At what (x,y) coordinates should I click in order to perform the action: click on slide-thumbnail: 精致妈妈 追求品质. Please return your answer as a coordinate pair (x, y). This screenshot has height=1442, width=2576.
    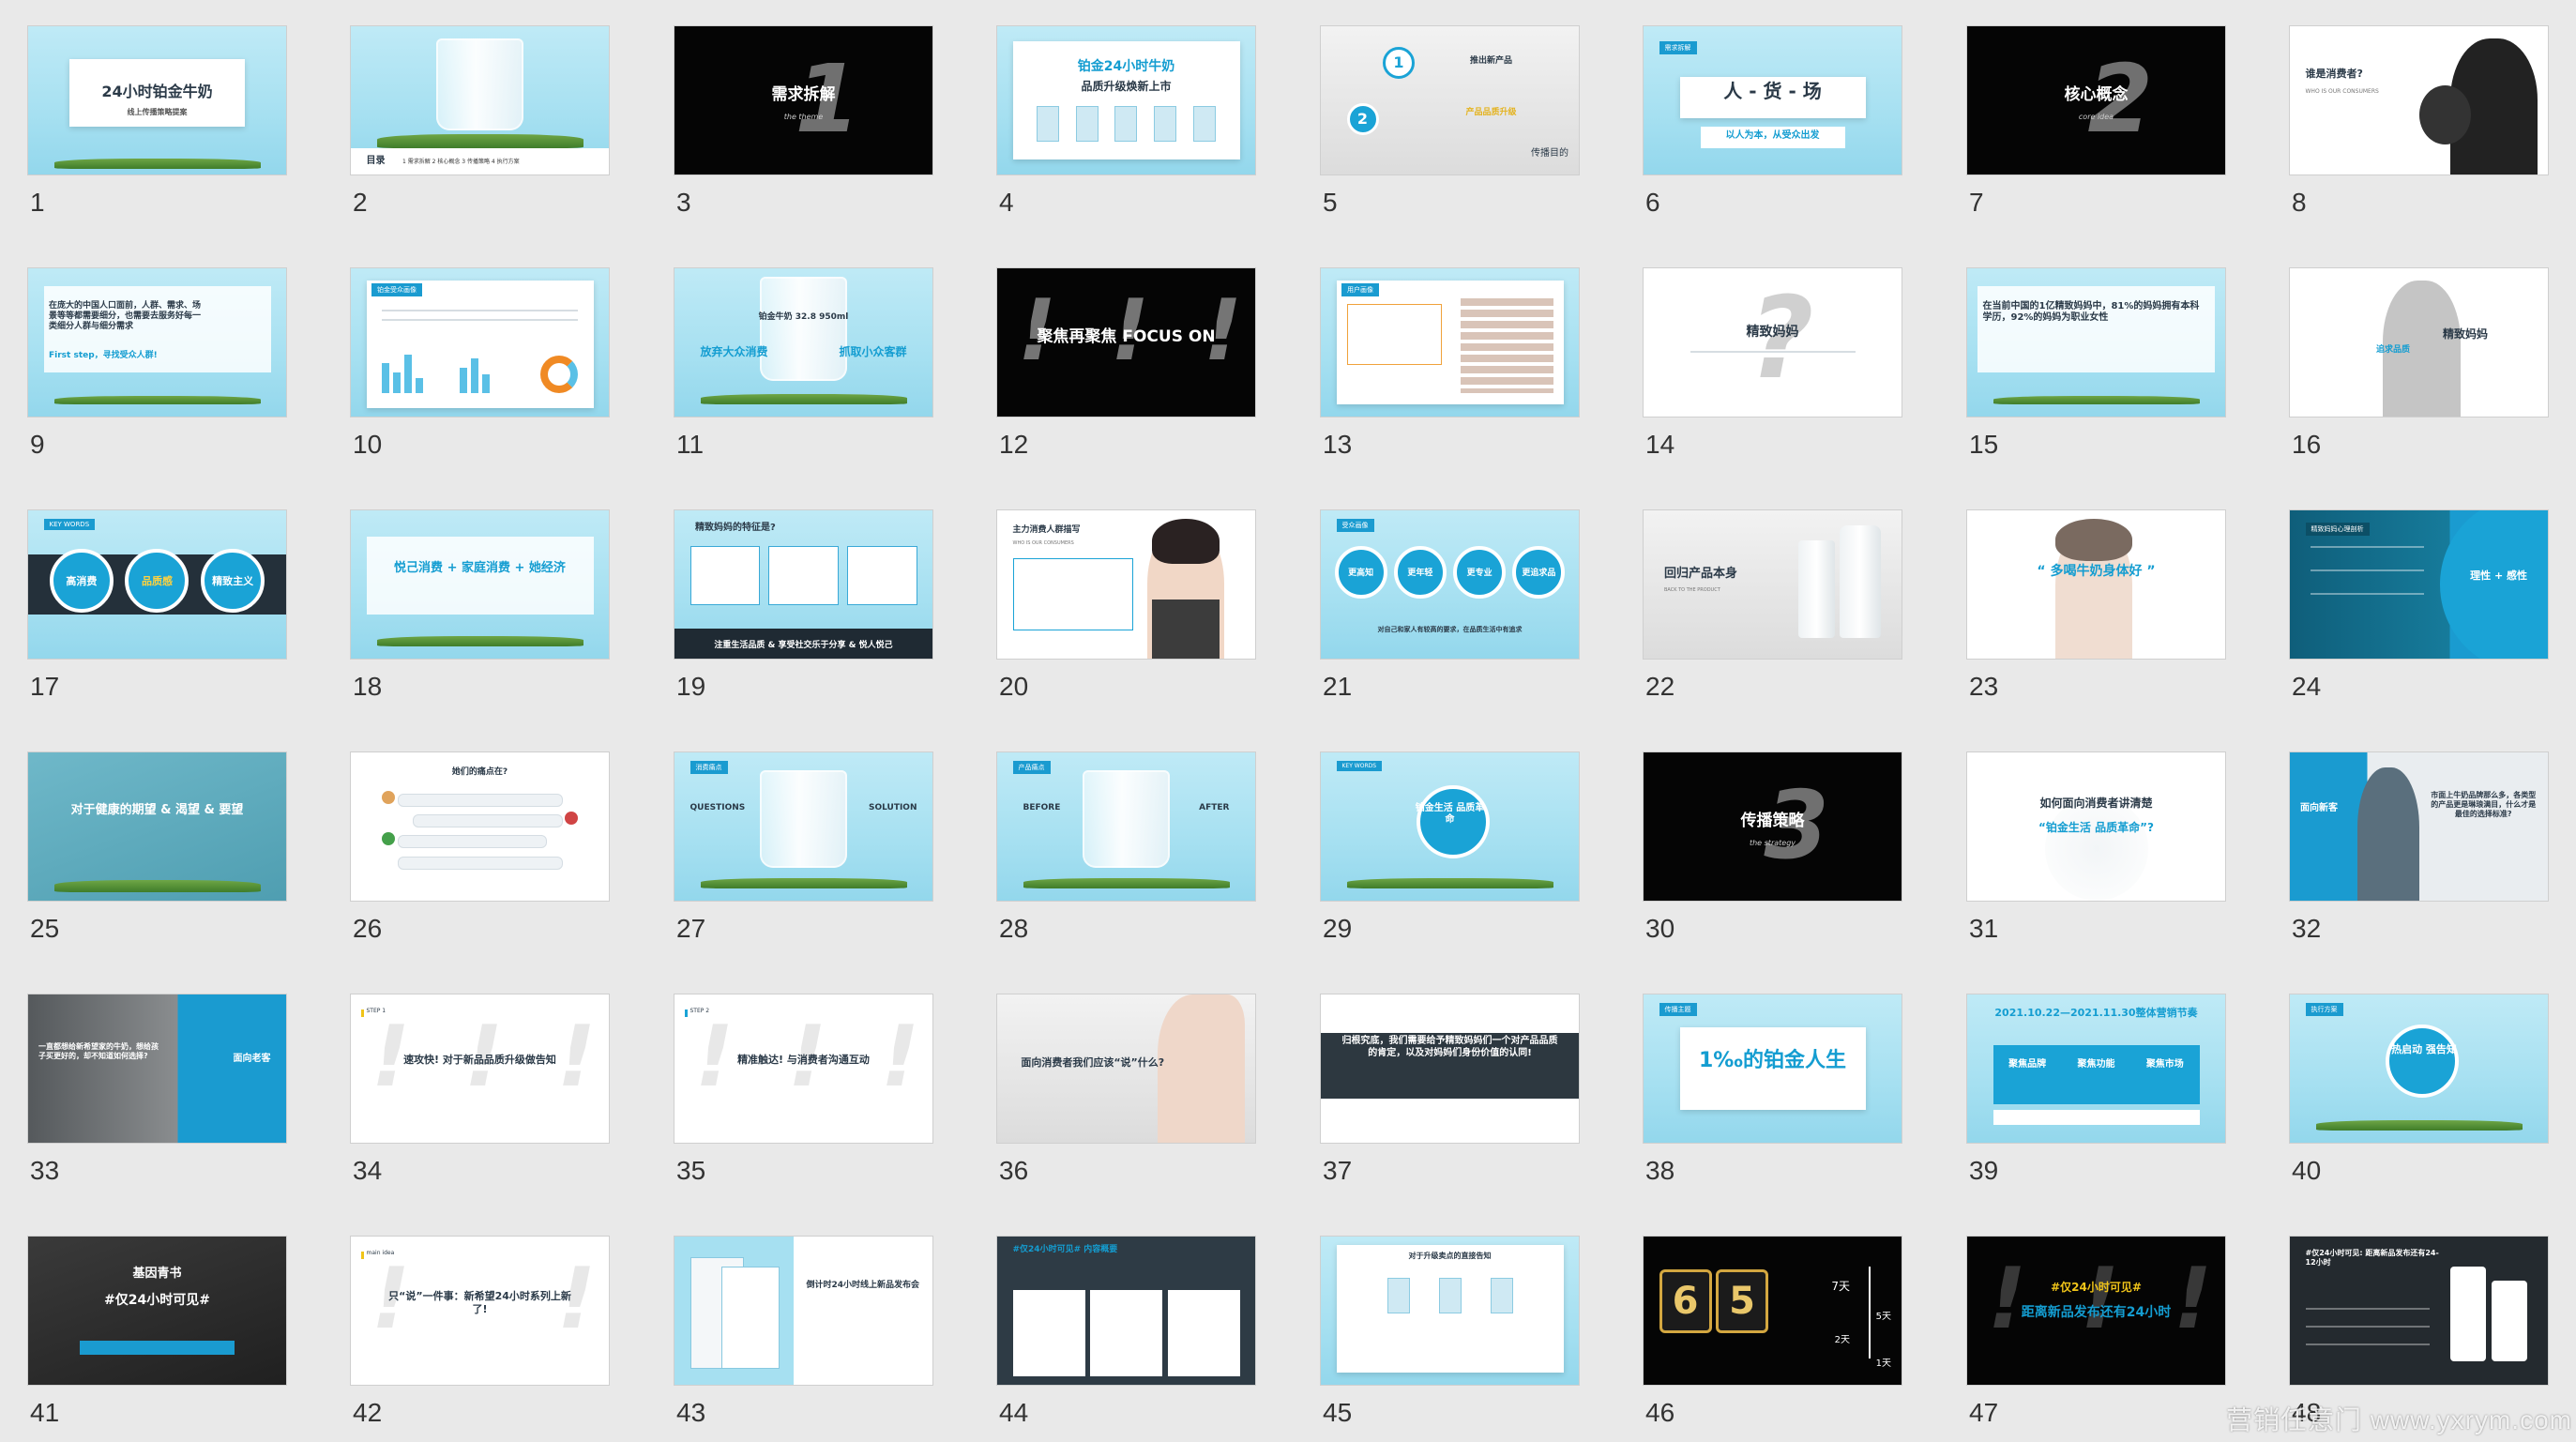
    Looking at the image, I should click on (2419, 342).